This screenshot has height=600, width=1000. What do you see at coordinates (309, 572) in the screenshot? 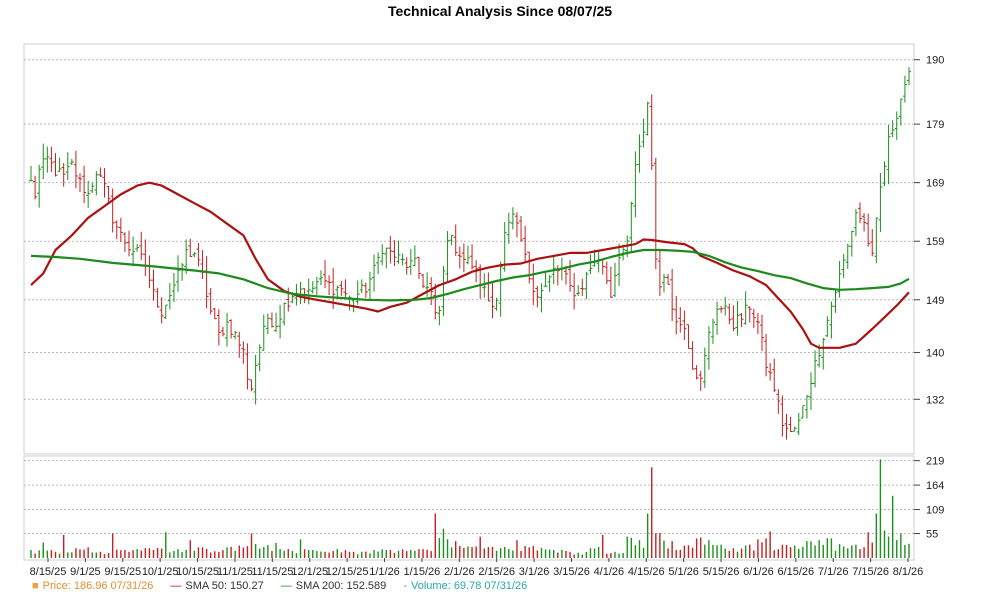
I see `x-tick-label: 12/1/25` at bounding box center [309, 572].